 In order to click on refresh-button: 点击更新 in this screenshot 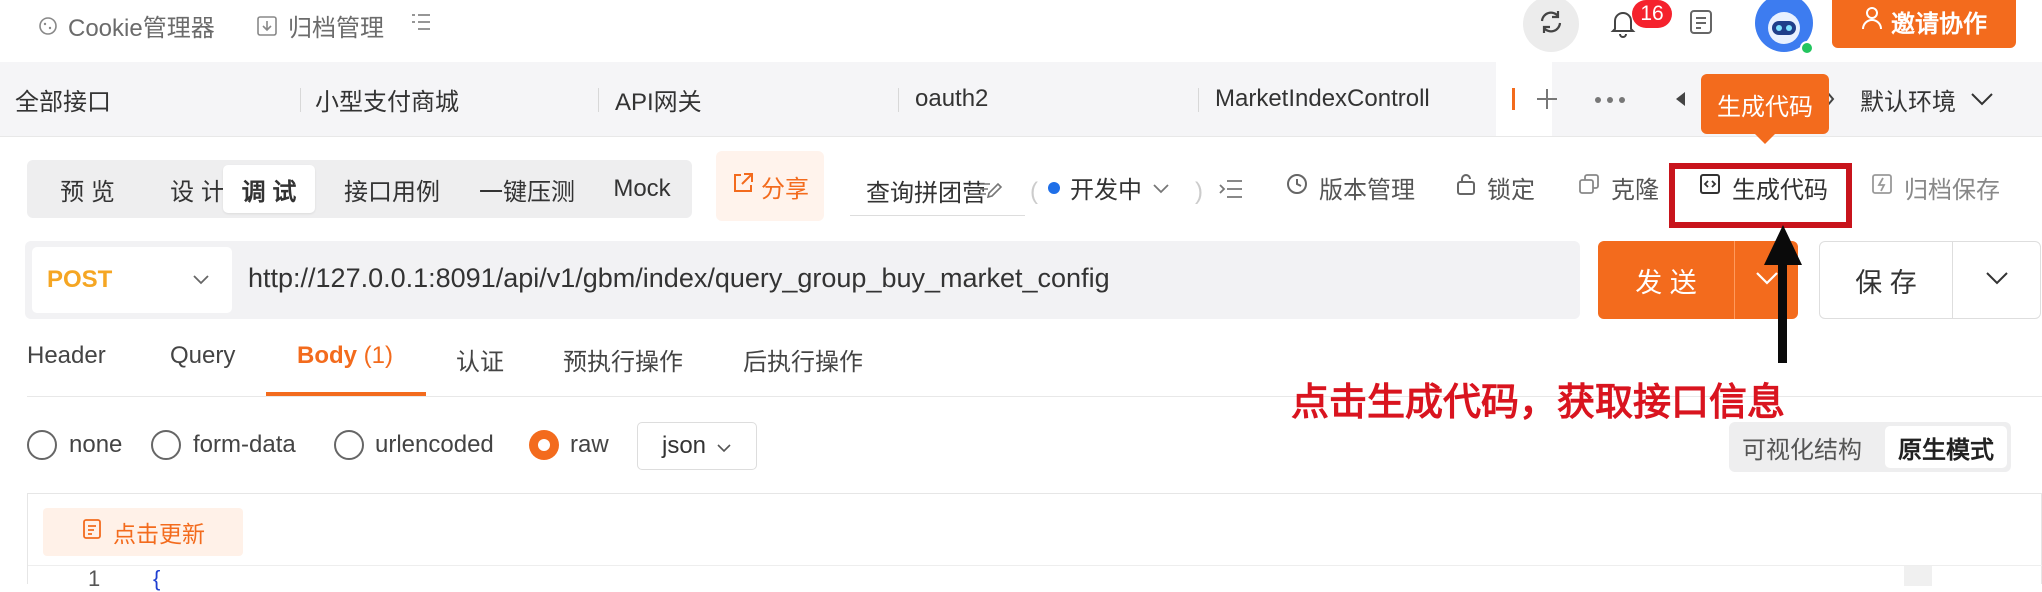, I will do `click(143, 532)`.